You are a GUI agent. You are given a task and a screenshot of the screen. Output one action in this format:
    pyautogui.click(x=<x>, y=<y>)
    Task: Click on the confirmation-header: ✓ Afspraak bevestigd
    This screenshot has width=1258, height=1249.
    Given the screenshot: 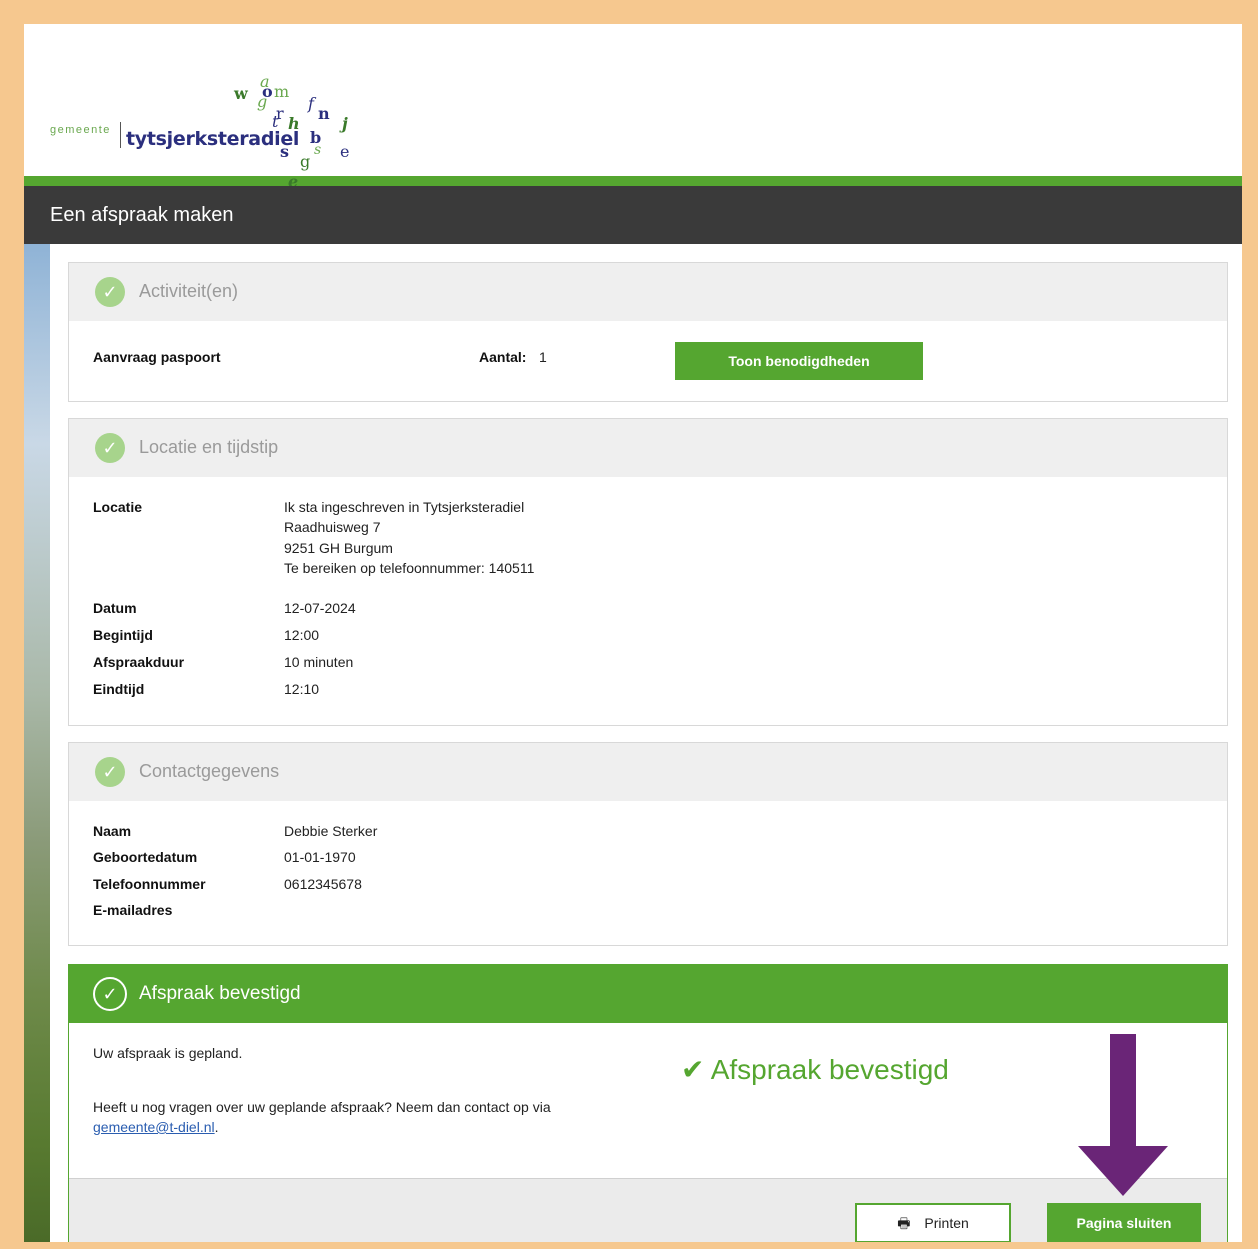 What is the action you would take?
    pyautogui.click(x=648, y=994)
    